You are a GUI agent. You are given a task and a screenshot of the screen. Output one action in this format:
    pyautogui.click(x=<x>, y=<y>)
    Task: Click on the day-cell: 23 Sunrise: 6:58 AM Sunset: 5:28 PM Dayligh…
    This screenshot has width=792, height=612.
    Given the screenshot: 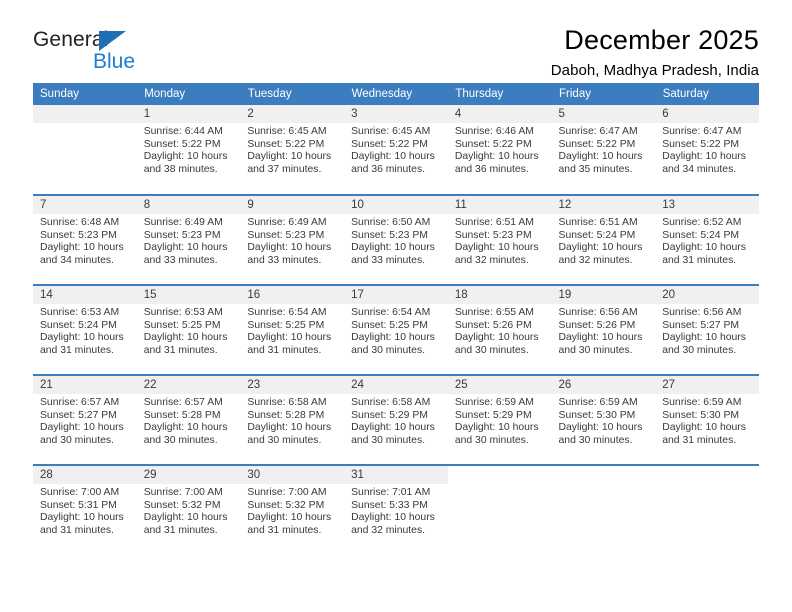 What is the action you would take?
    pyautogui.click(x=292, y=420)
    